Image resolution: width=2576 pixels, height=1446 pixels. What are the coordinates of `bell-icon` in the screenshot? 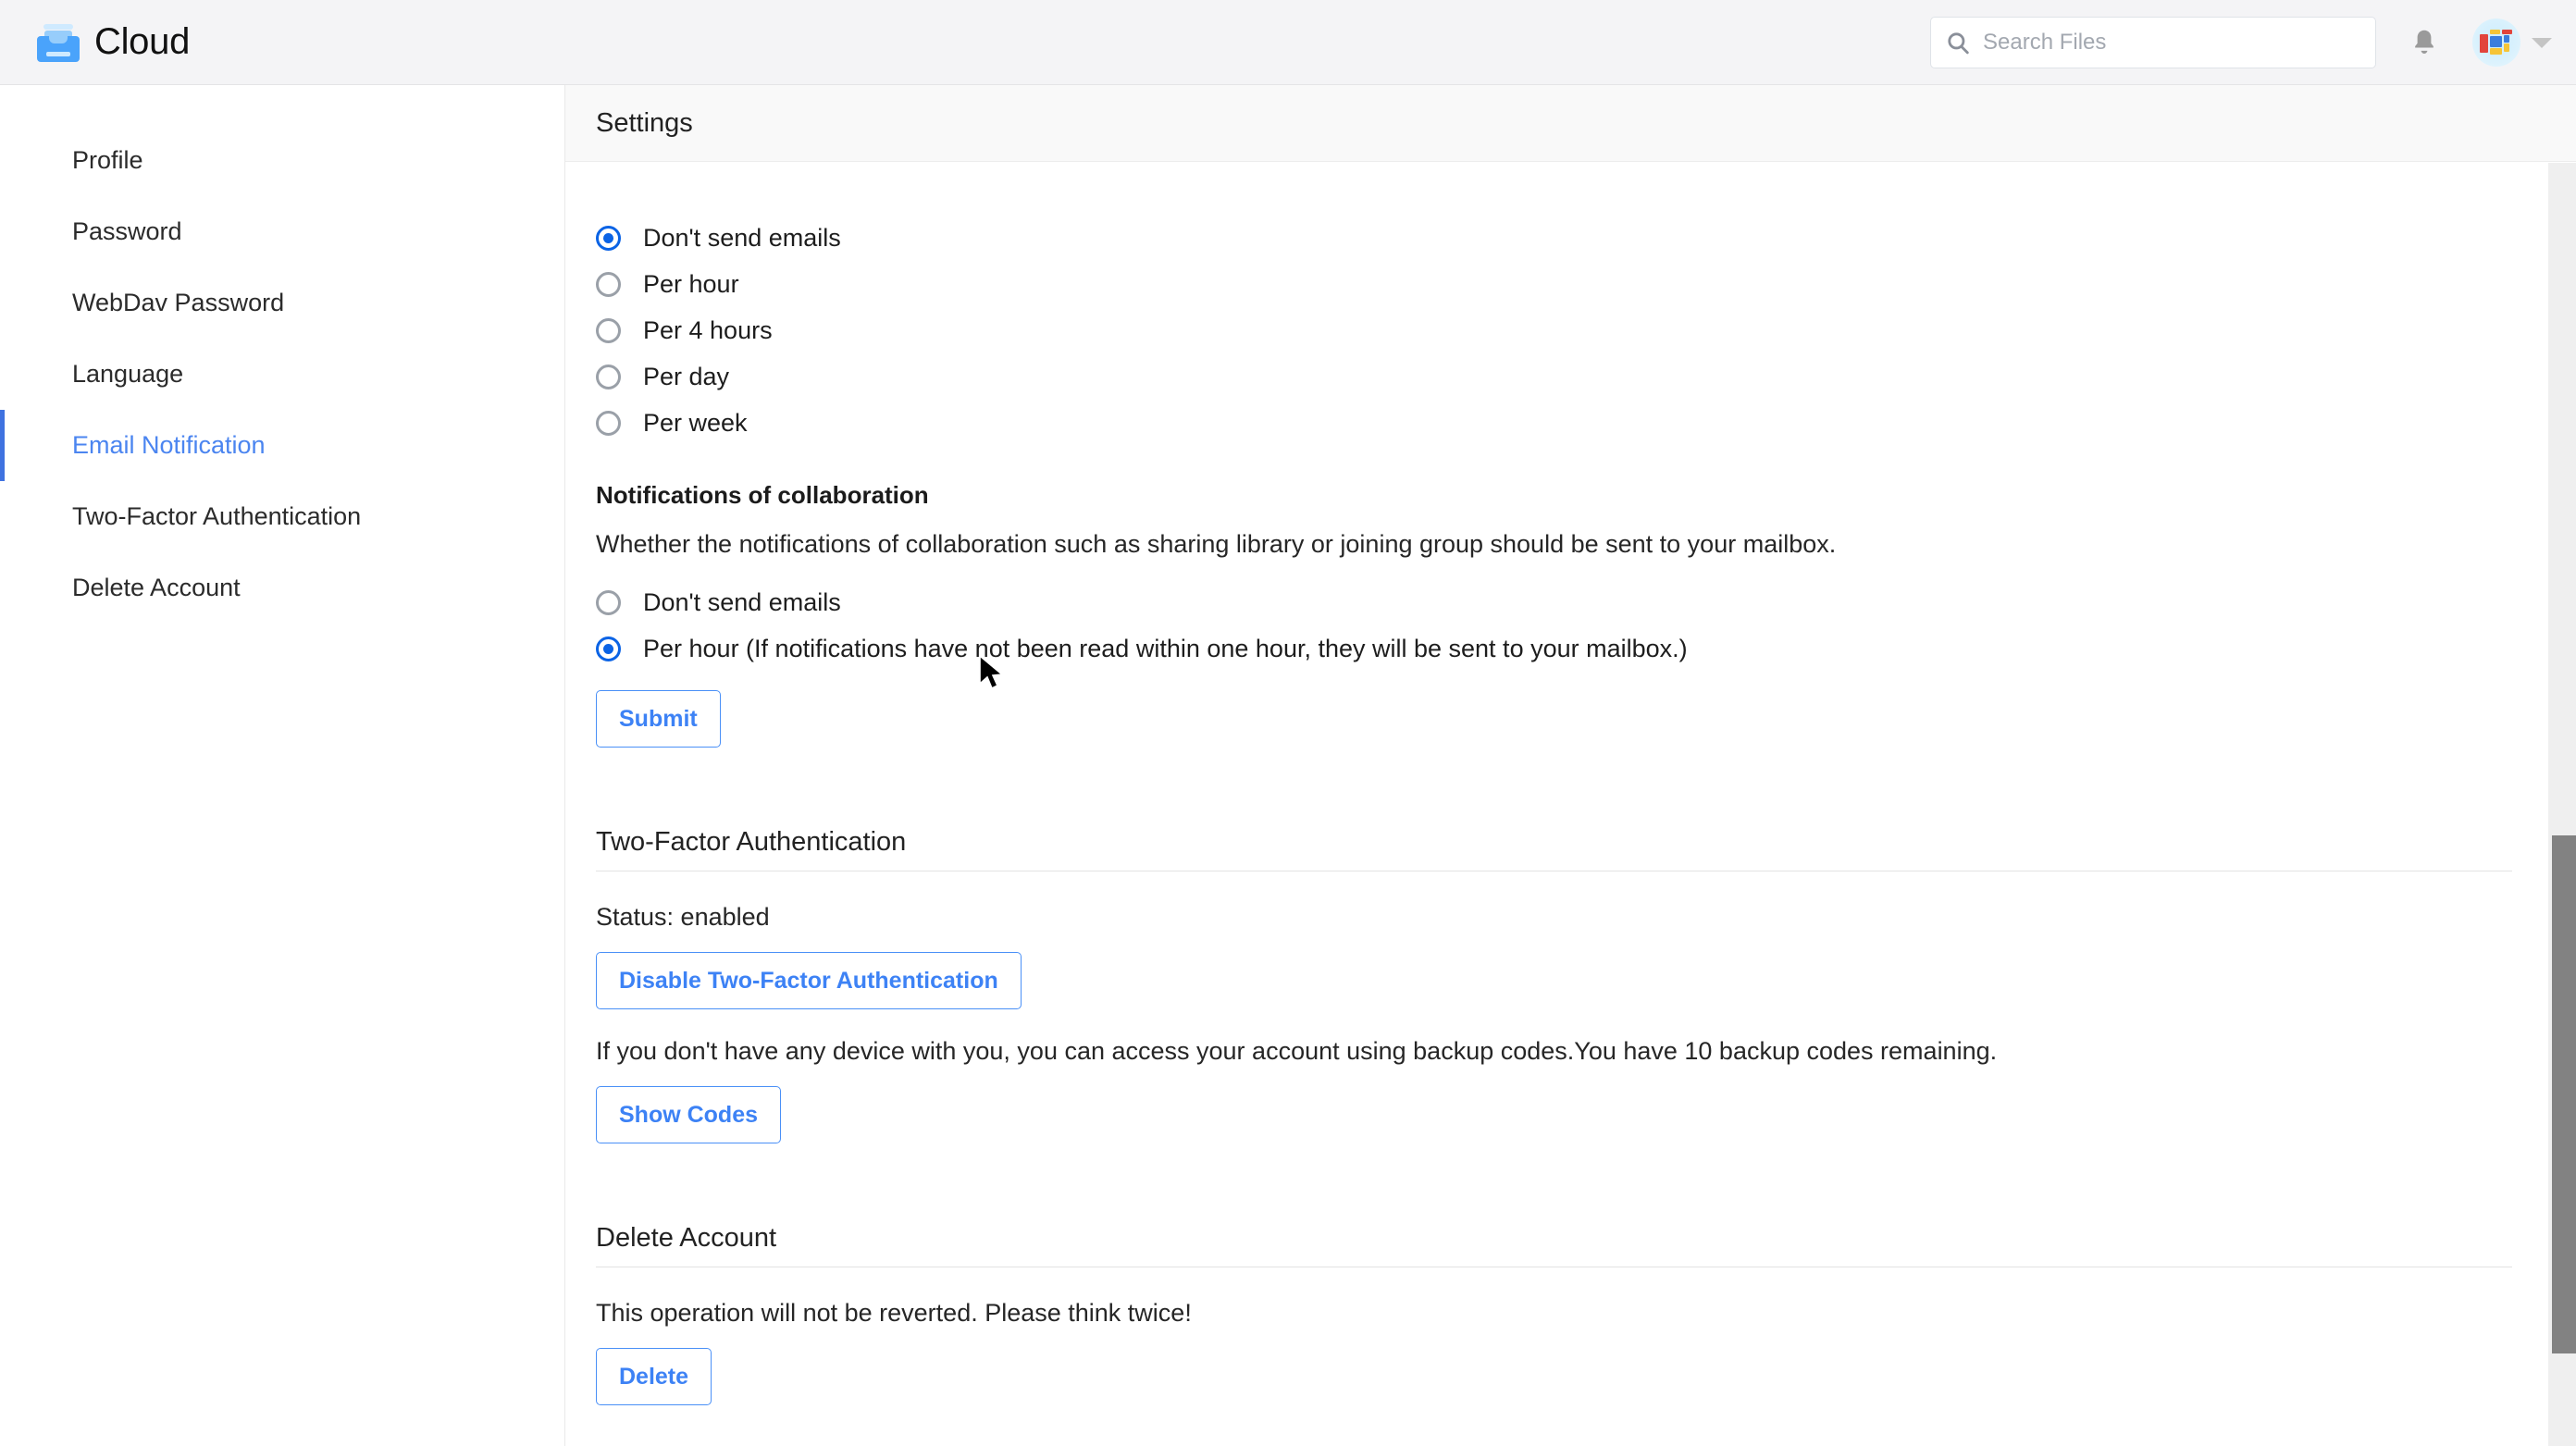 It's located at (2425, 42).